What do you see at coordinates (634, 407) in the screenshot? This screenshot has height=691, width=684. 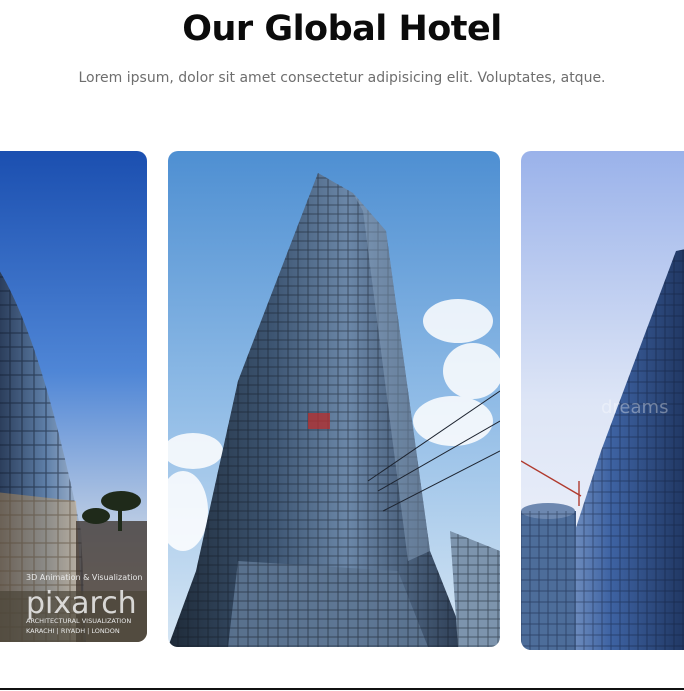 I see `watermark-faint: dreams` at bounding box center [634, 407].